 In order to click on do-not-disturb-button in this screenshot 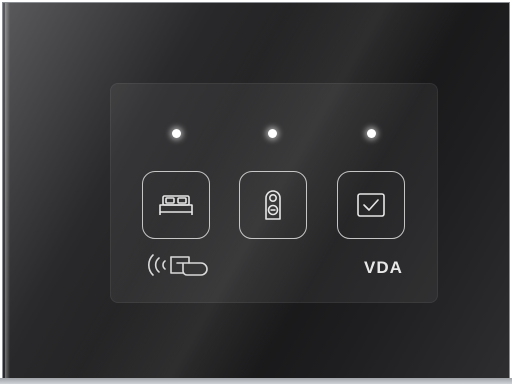, I will do `click(273, 205)`.